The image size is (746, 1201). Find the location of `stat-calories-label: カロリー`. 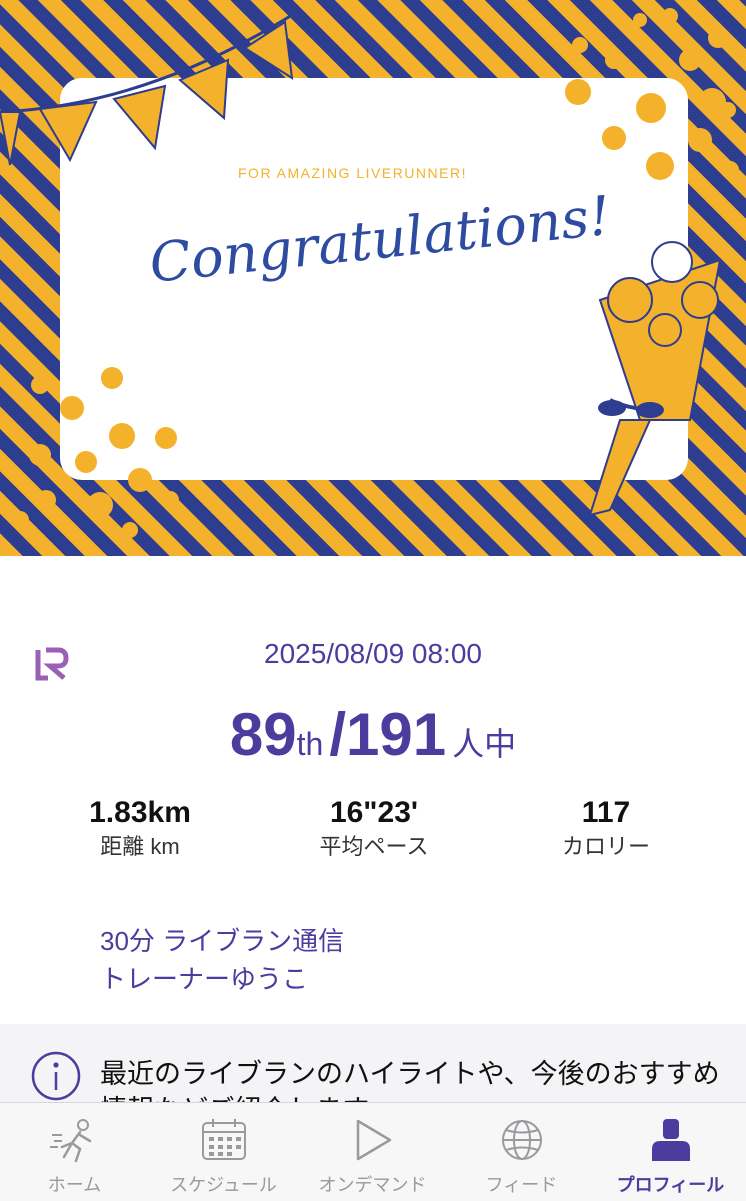

stat-calories-label: カロリー is located at coordinates (605, 846).